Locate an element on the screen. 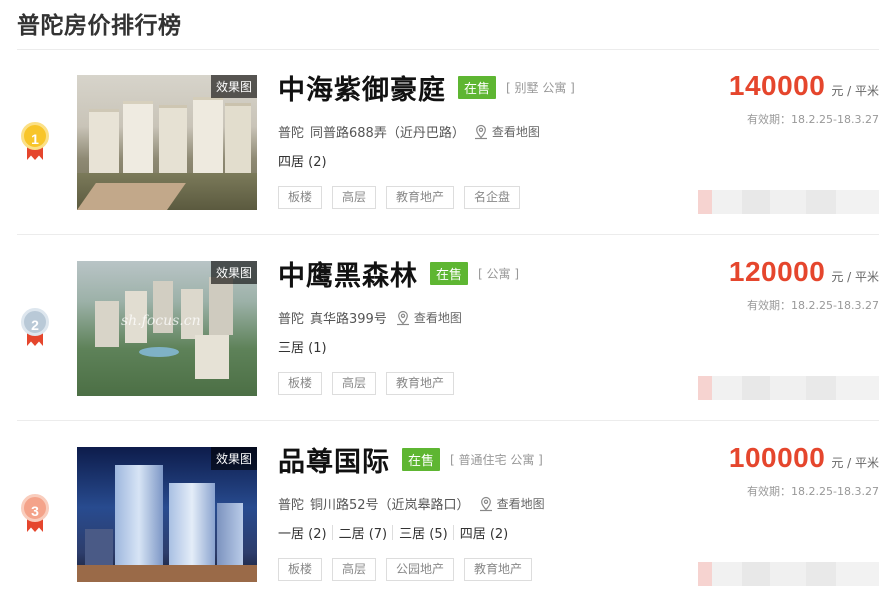  listing-name: 中鹰黑森林 is located at coordinates (348, 273).